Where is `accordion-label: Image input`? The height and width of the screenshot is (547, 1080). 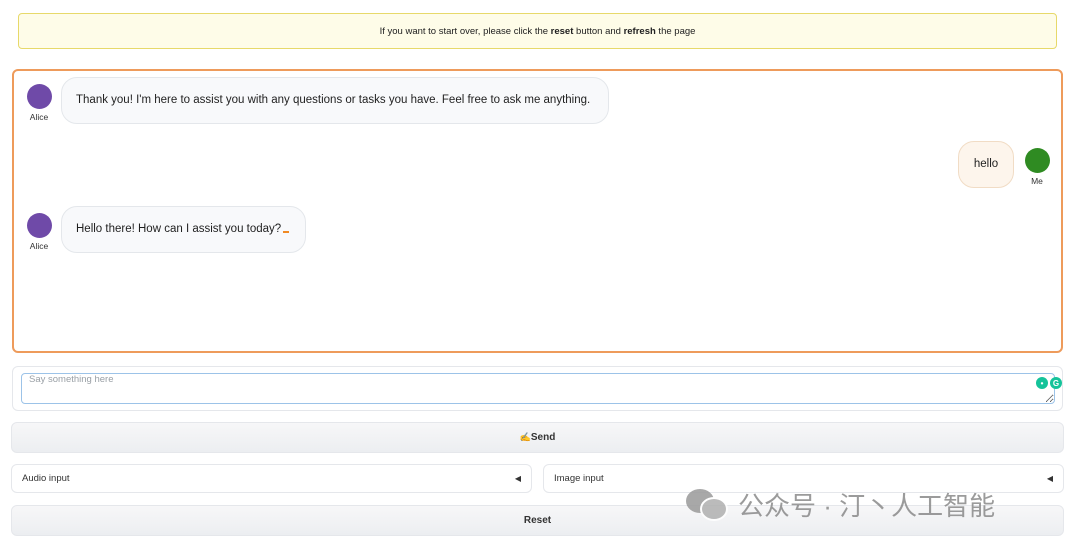
accordion-label: Image input is located at coordinates (579, 478).